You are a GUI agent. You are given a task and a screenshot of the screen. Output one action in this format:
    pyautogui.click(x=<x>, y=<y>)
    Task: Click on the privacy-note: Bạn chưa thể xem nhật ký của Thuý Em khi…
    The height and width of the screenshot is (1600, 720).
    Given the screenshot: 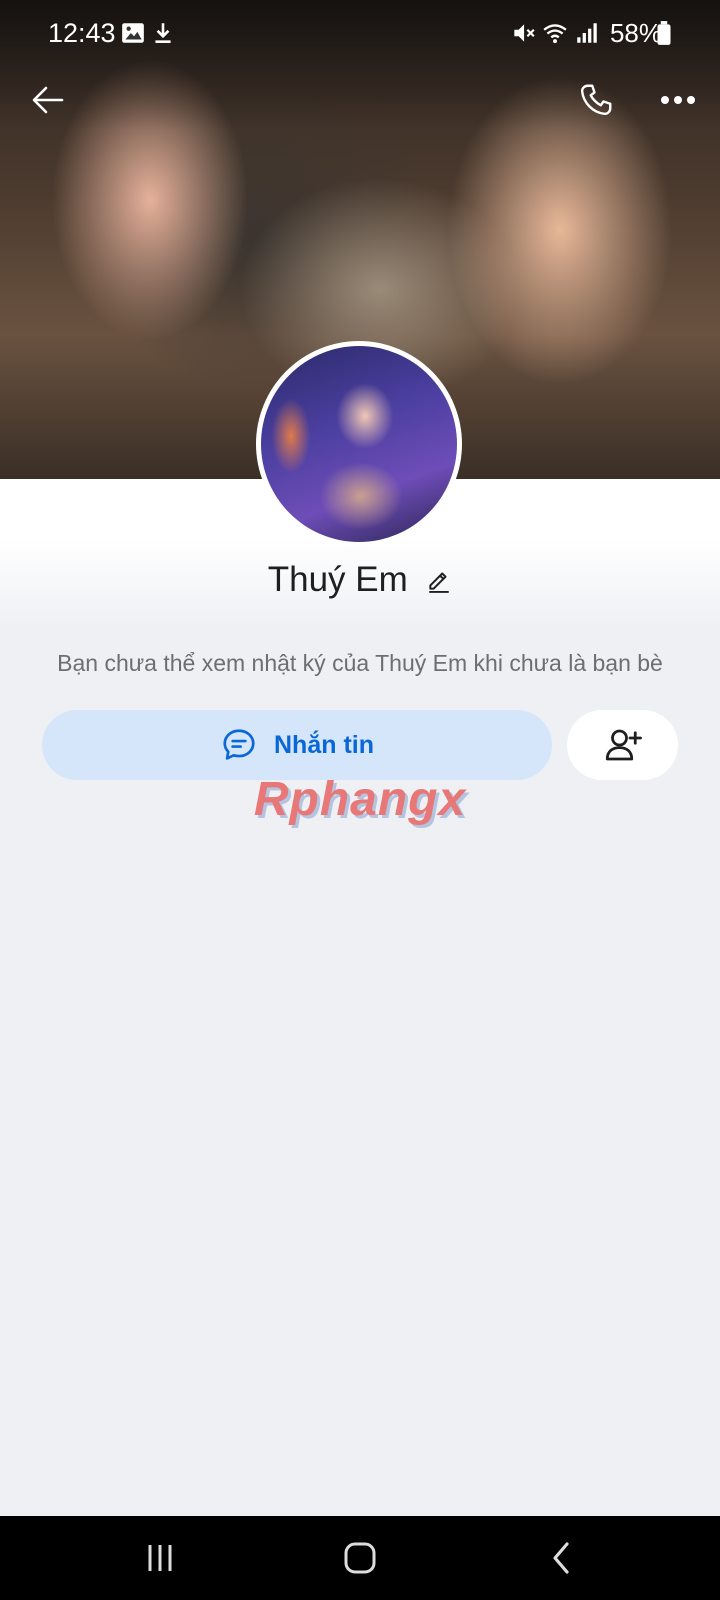 What is the action you would take?
    pyautogui.click(x=360, y=663)
    